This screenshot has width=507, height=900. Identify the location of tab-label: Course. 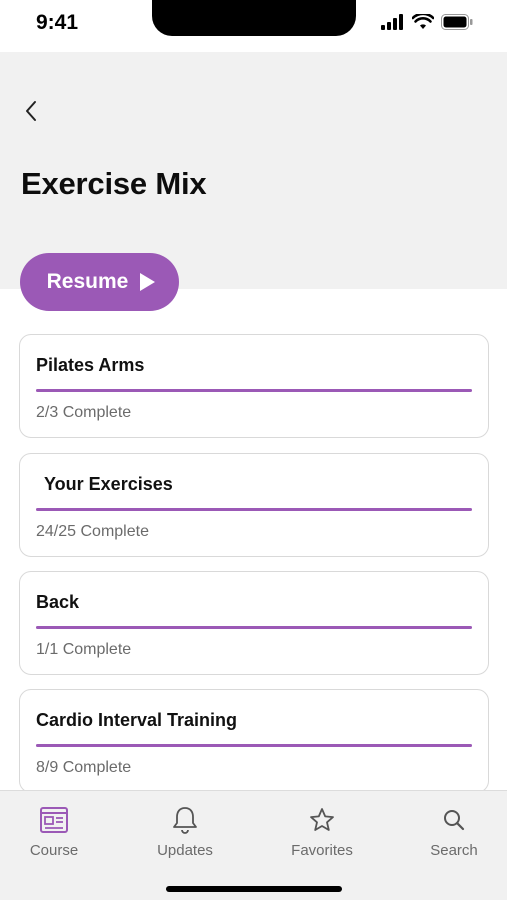
(54, 850).